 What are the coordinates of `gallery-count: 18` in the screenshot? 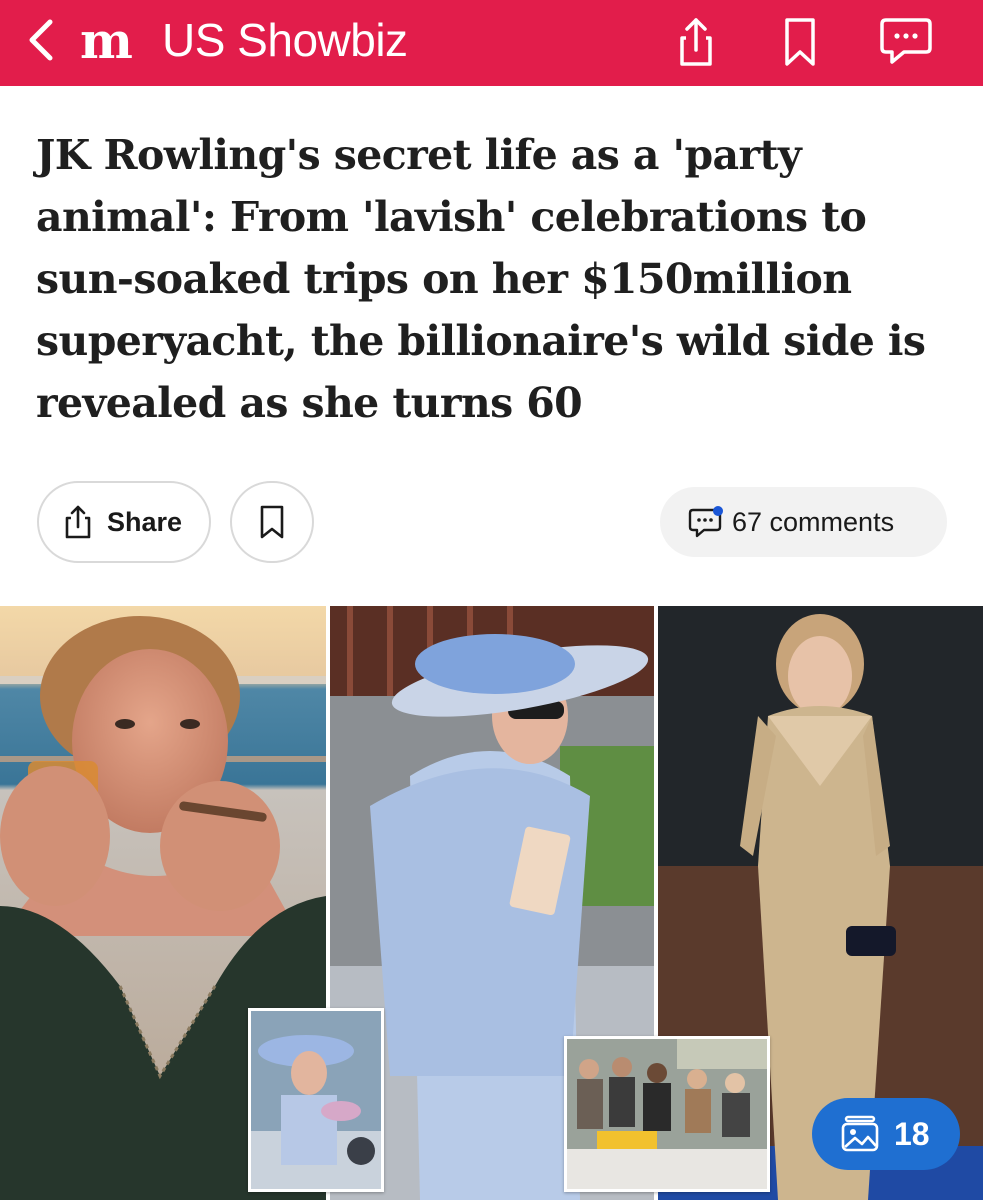 It's located at (912, 1133).